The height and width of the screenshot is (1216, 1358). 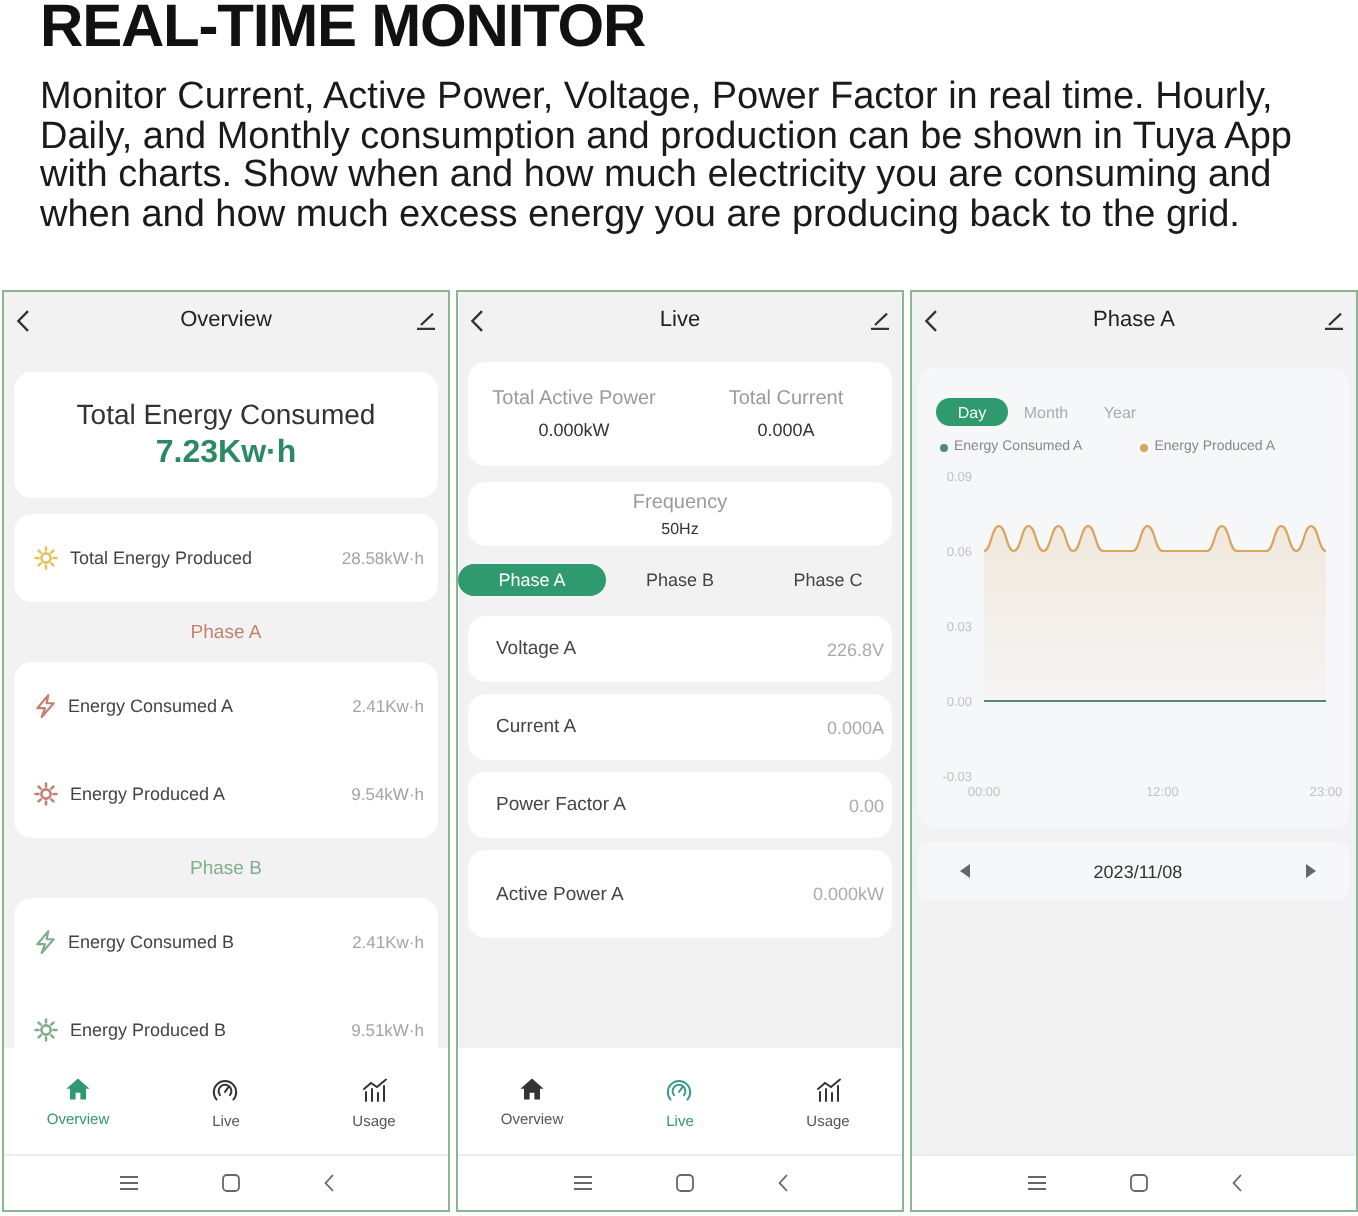 What do you see at coordinates (972, 412) in the screenshot?
I see `range-tab: Day` at bounding box center [972, 412].